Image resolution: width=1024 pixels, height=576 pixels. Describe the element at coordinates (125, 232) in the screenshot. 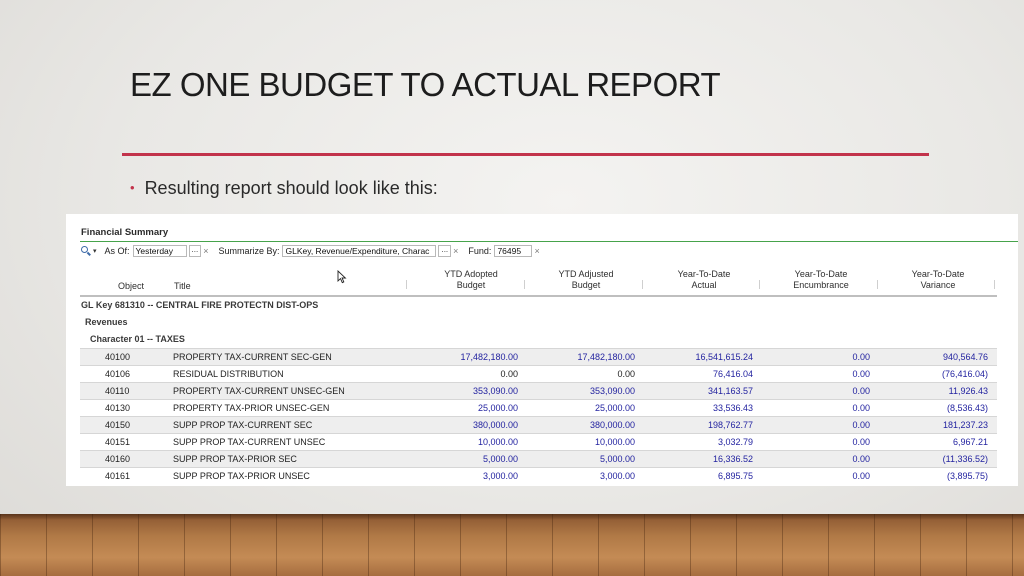

I see `financial-summary-title: Financial Summary` at that location.